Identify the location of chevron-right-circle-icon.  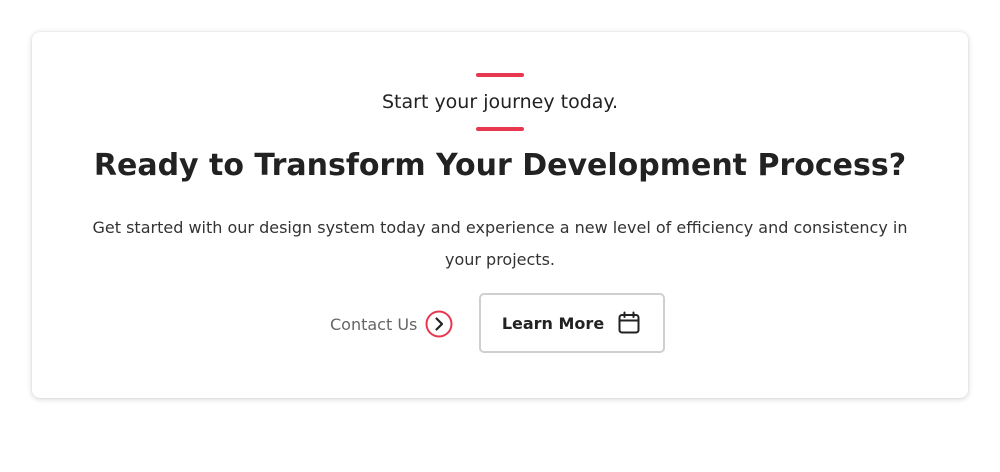
(439, 324).